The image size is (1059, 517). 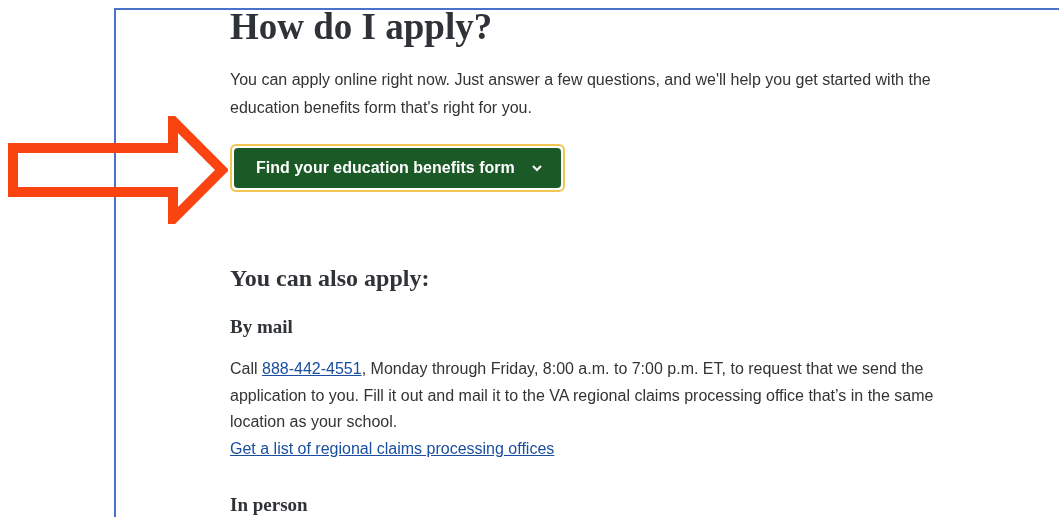 What do you see at coordinates (312, 368) in the screenshot?
I see `phone-link: 888-442-4551` at bounding box center [312, 368].